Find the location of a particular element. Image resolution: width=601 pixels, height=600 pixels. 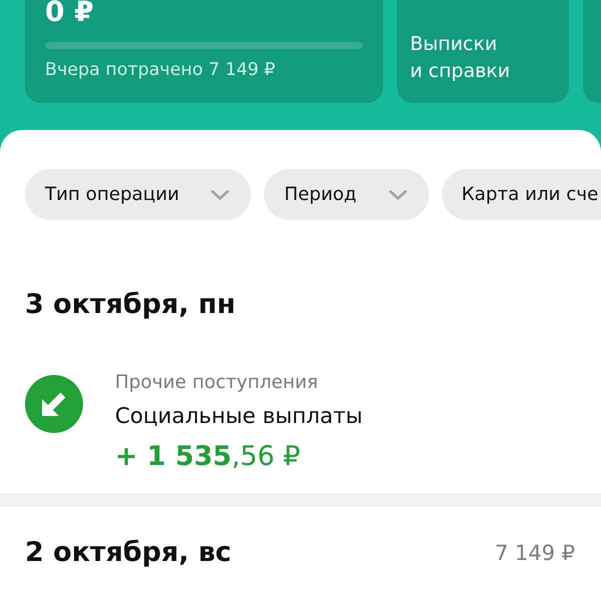

filter-dropdown: Тип операции is located at coordinates (138, 194).